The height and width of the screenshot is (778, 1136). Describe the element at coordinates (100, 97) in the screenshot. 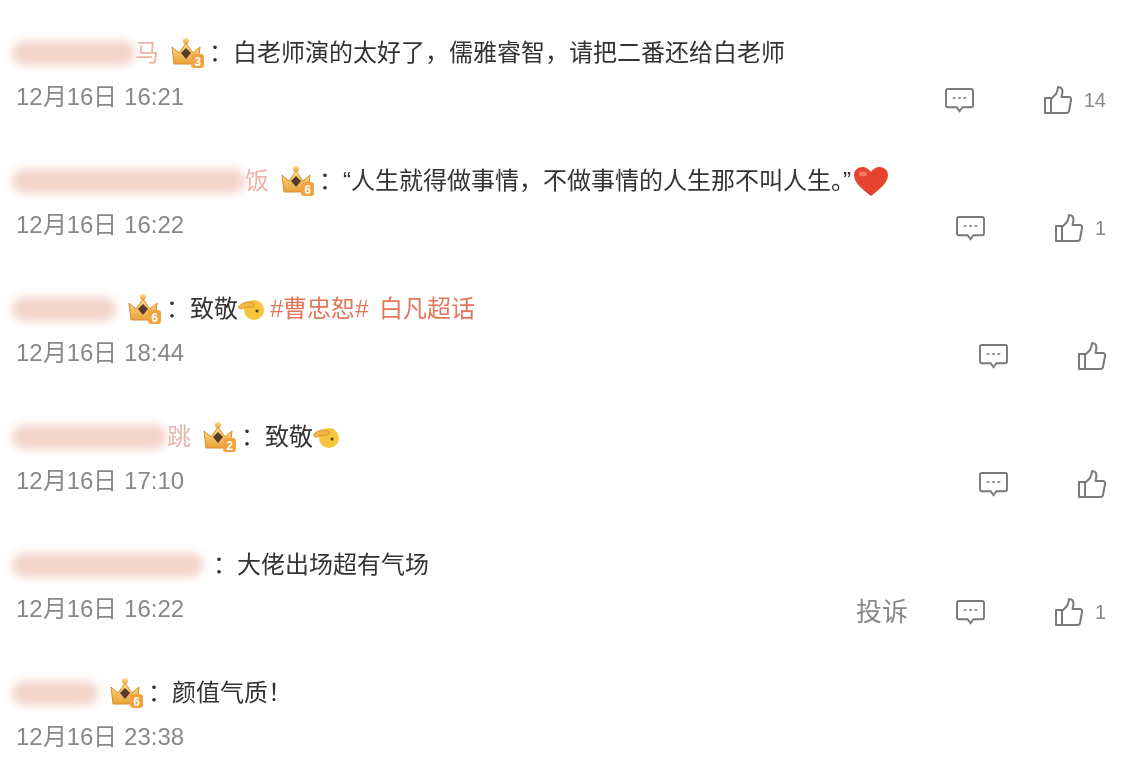

I see `comment-time: 12月16日 16:21` at that location.